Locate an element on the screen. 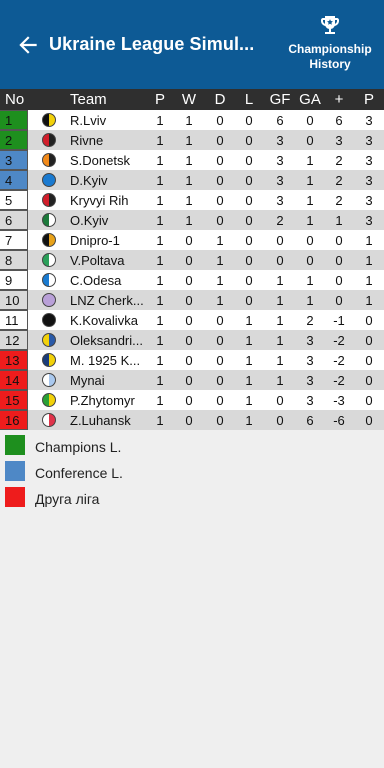 The height and width of the screenshot is (768, 384). col-ga-header: GA is located at coordinates (310, 99).